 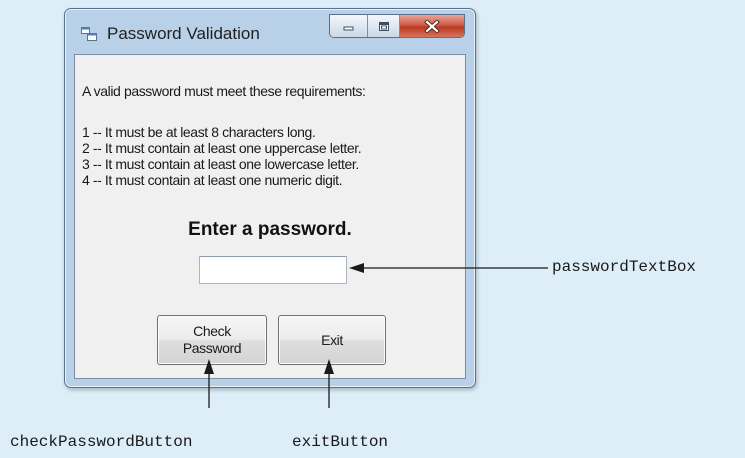 I want to click on callout-arrows, so click(x=376, y=335).